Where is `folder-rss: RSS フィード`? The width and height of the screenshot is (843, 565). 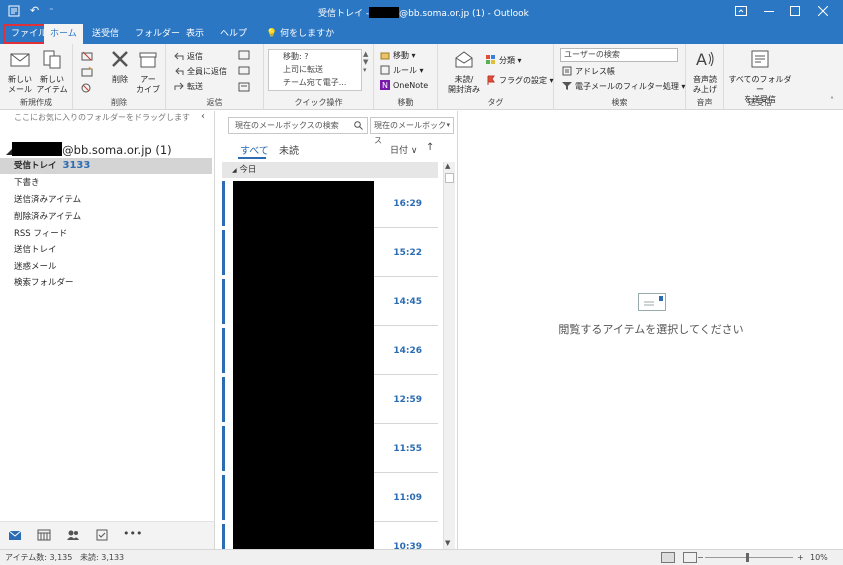 folder-rss: RSS フィード is located at coordinates (106, 234).